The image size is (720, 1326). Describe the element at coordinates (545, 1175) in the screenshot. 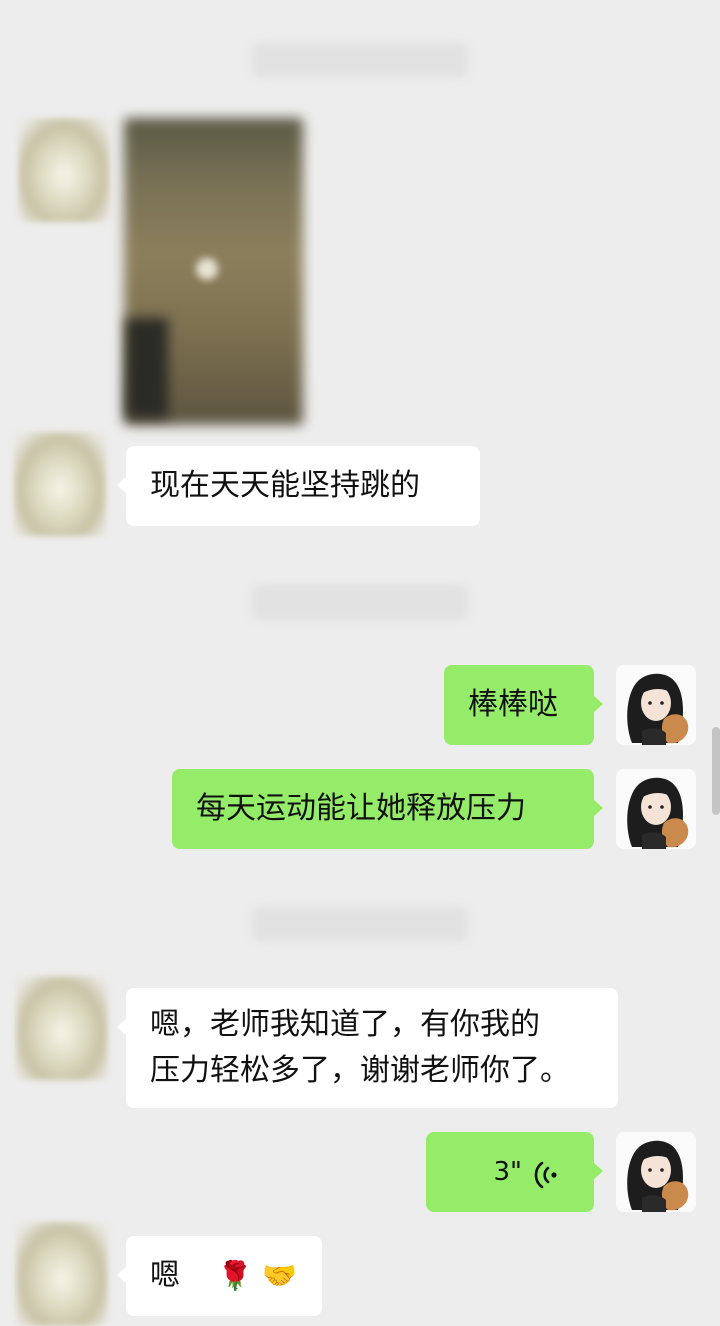

I see `voice-wave-icon` at that location.